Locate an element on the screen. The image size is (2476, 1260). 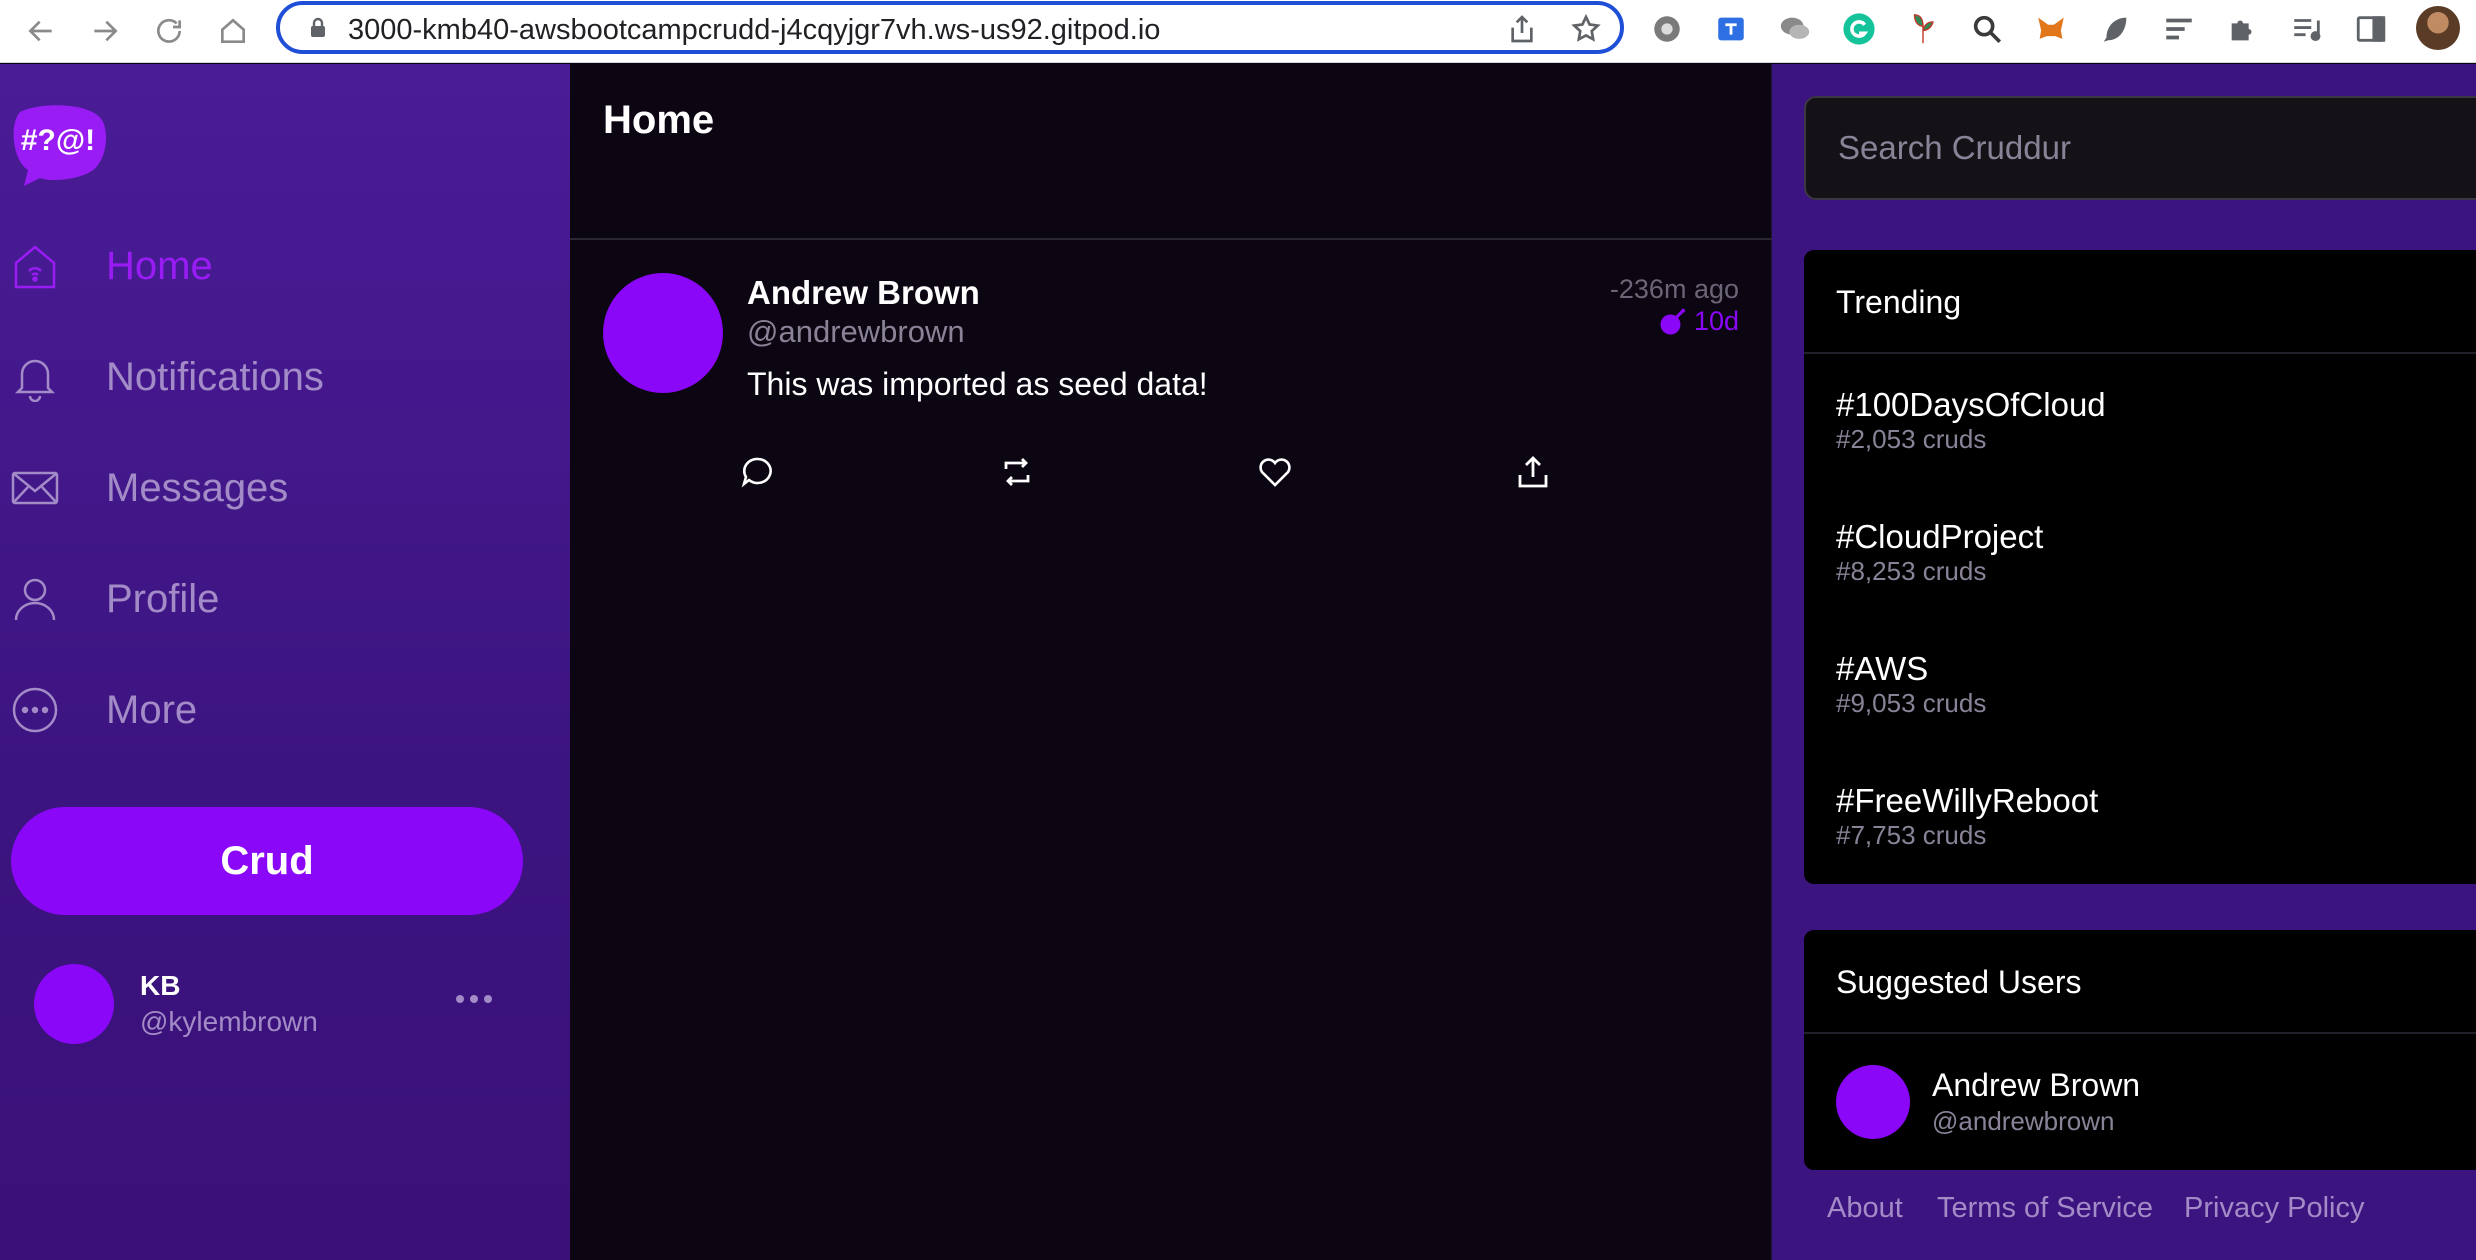
back-arrow-icon is located at coordinates (40, 31).